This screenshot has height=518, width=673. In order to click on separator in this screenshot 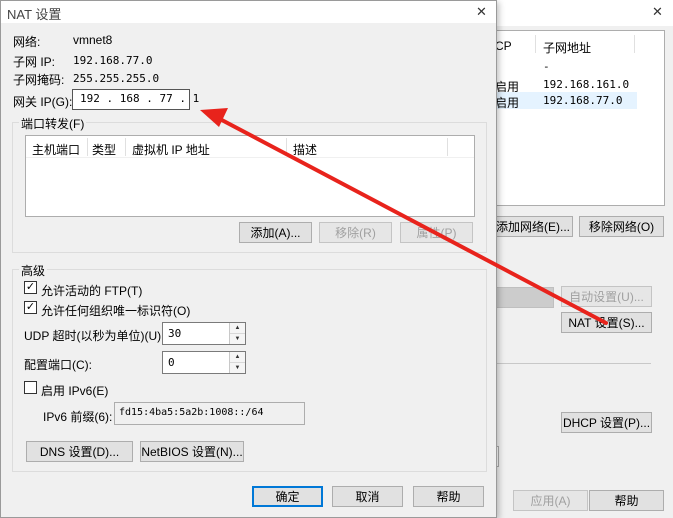, I will do `click(572, 363)`.